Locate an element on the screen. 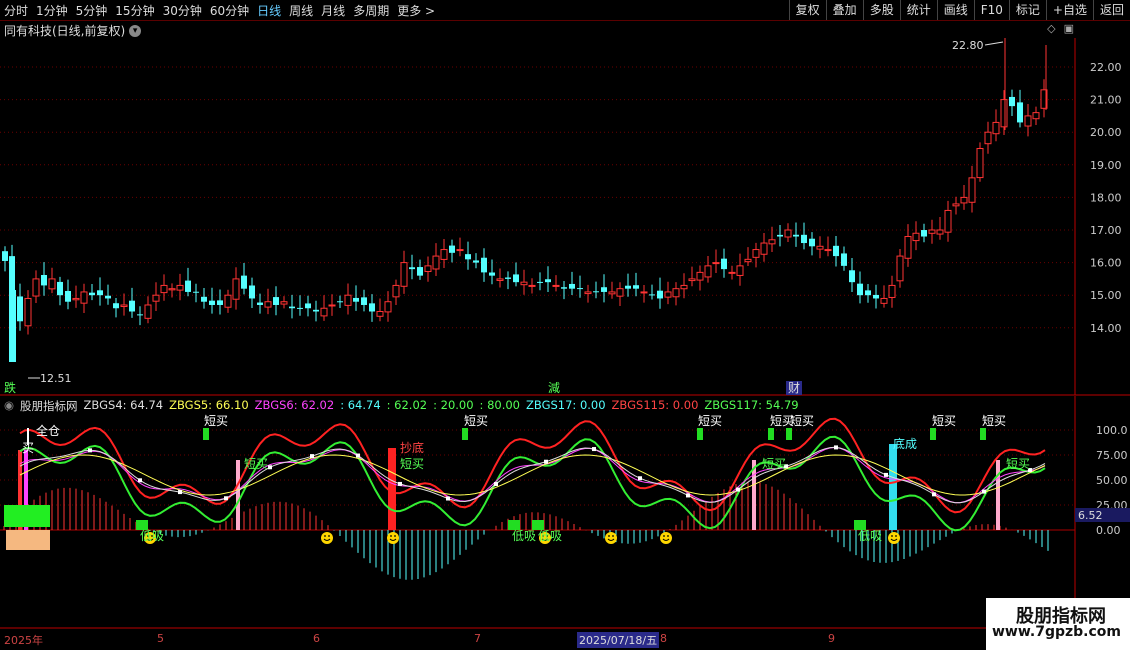 This screenshot has width=1130, height=650. low-price-label: 12.51 is located at coordinates (56, 378).